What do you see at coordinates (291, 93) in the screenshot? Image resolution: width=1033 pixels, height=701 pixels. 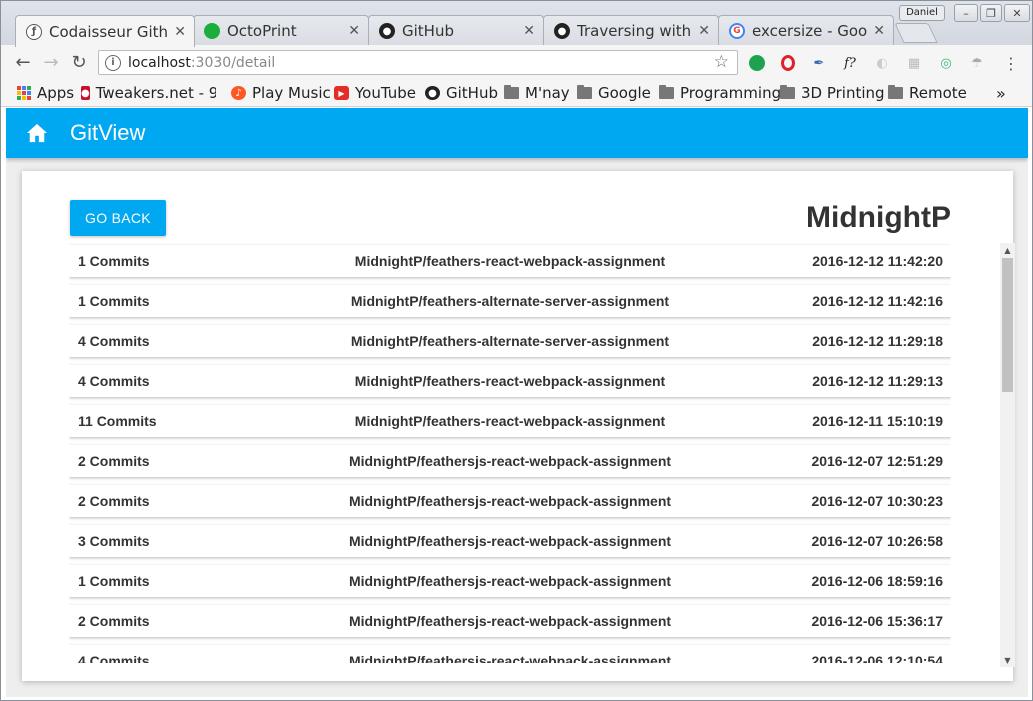 I see `bookmark-label: Play Music` at bounding box center [291, 93].